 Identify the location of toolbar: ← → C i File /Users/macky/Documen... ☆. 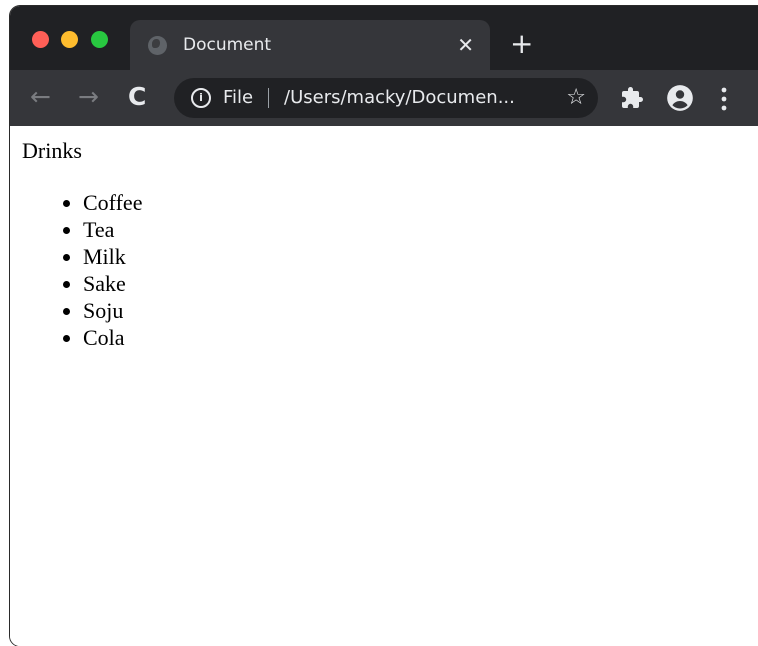
(384, 98).